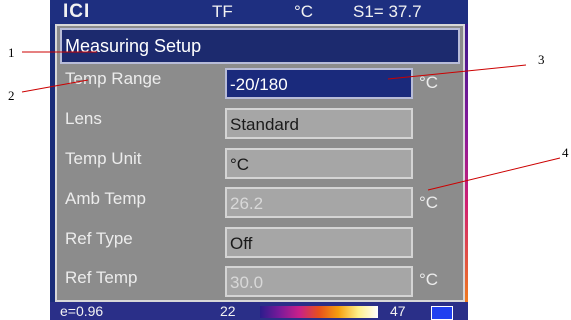 The height and width of the screenshot is (320, 571). What do you see at coordinates (11, 95) in the screenshot?
I see `callout-2: 2` at bounding box center [11, 95].